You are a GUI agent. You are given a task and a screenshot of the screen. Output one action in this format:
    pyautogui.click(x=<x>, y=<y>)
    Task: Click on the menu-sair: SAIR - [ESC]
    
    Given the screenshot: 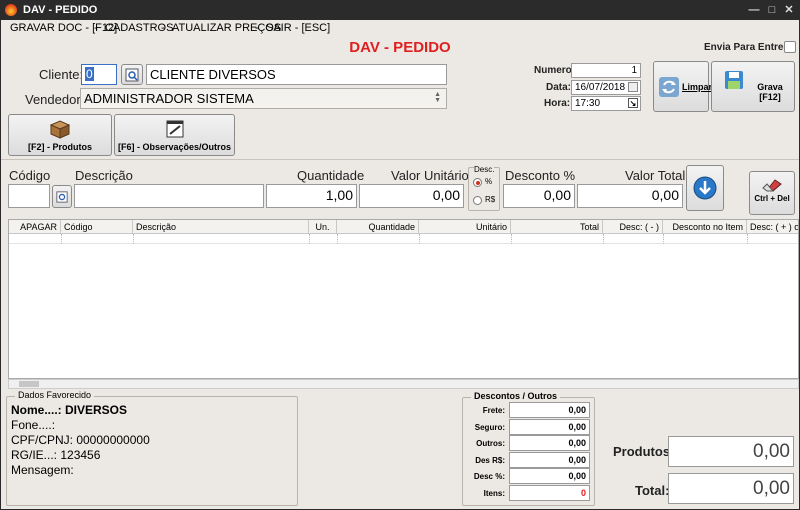 What is the action you would take?
    pyautogui.click(x=298, y=28)
    